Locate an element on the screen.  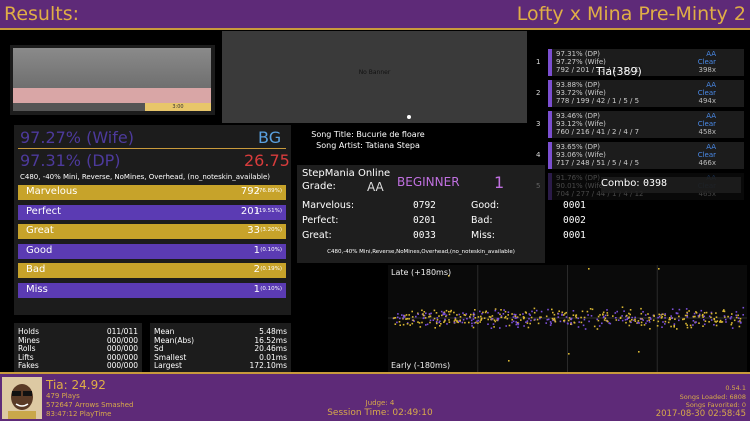
online-row-2-right-value: 0002 is located at coordinates (574, 220).